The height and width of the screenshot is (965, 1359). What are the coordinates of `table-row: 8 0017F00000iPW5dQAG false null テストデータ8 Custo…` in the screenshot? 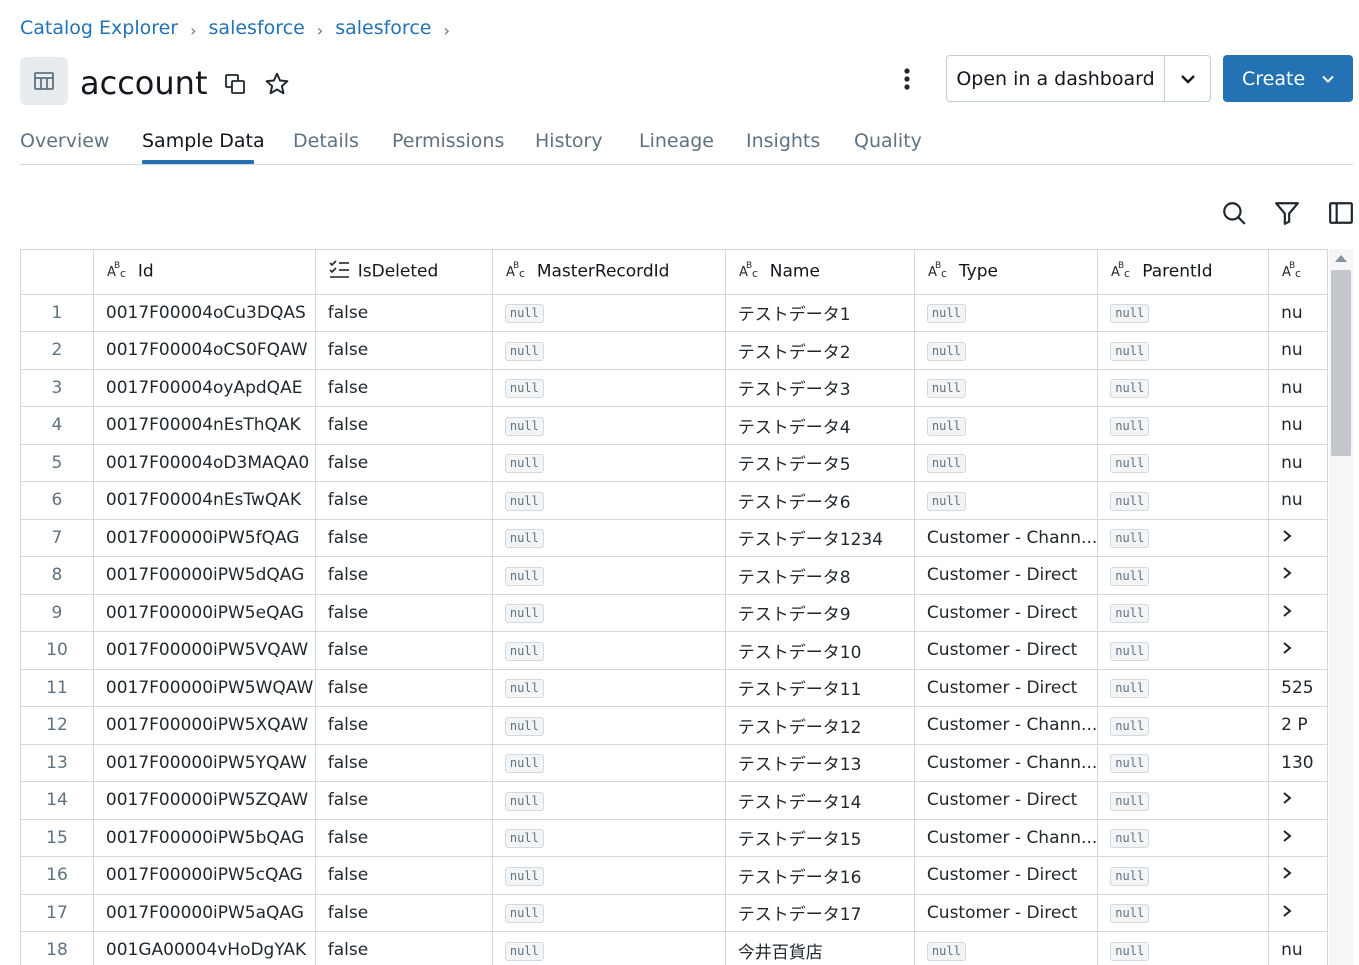 It's located at (674, 575).